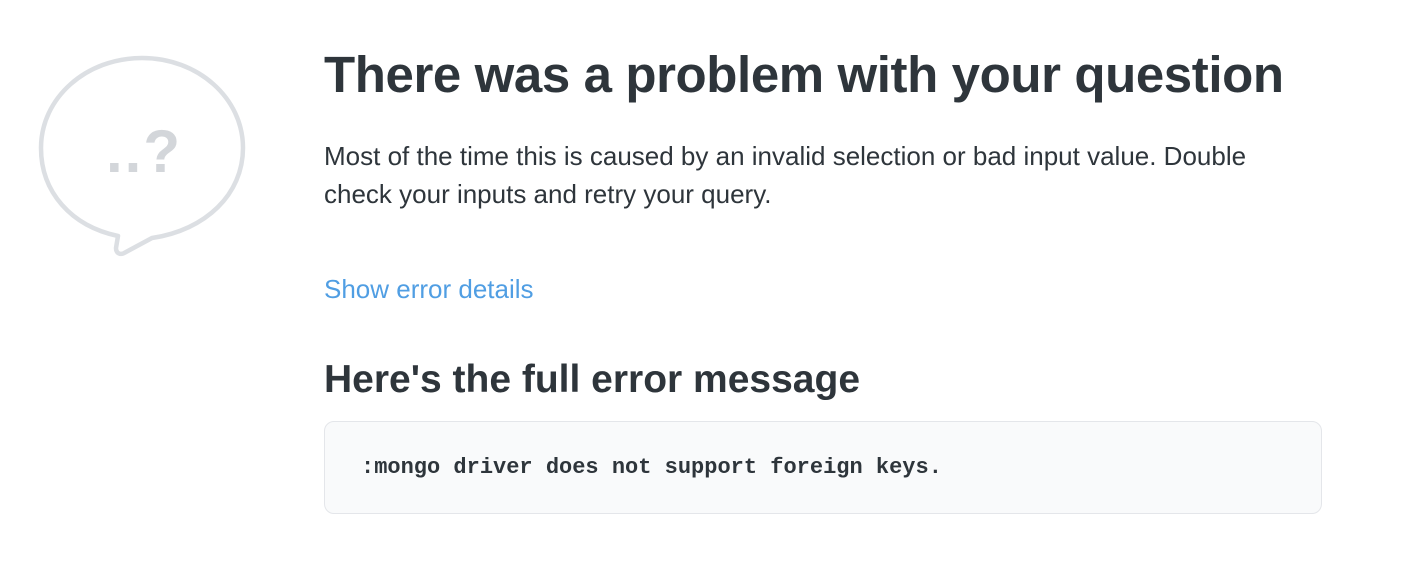  I want to click on question-speech-bubble-icon: ..?, so click(142, 157).